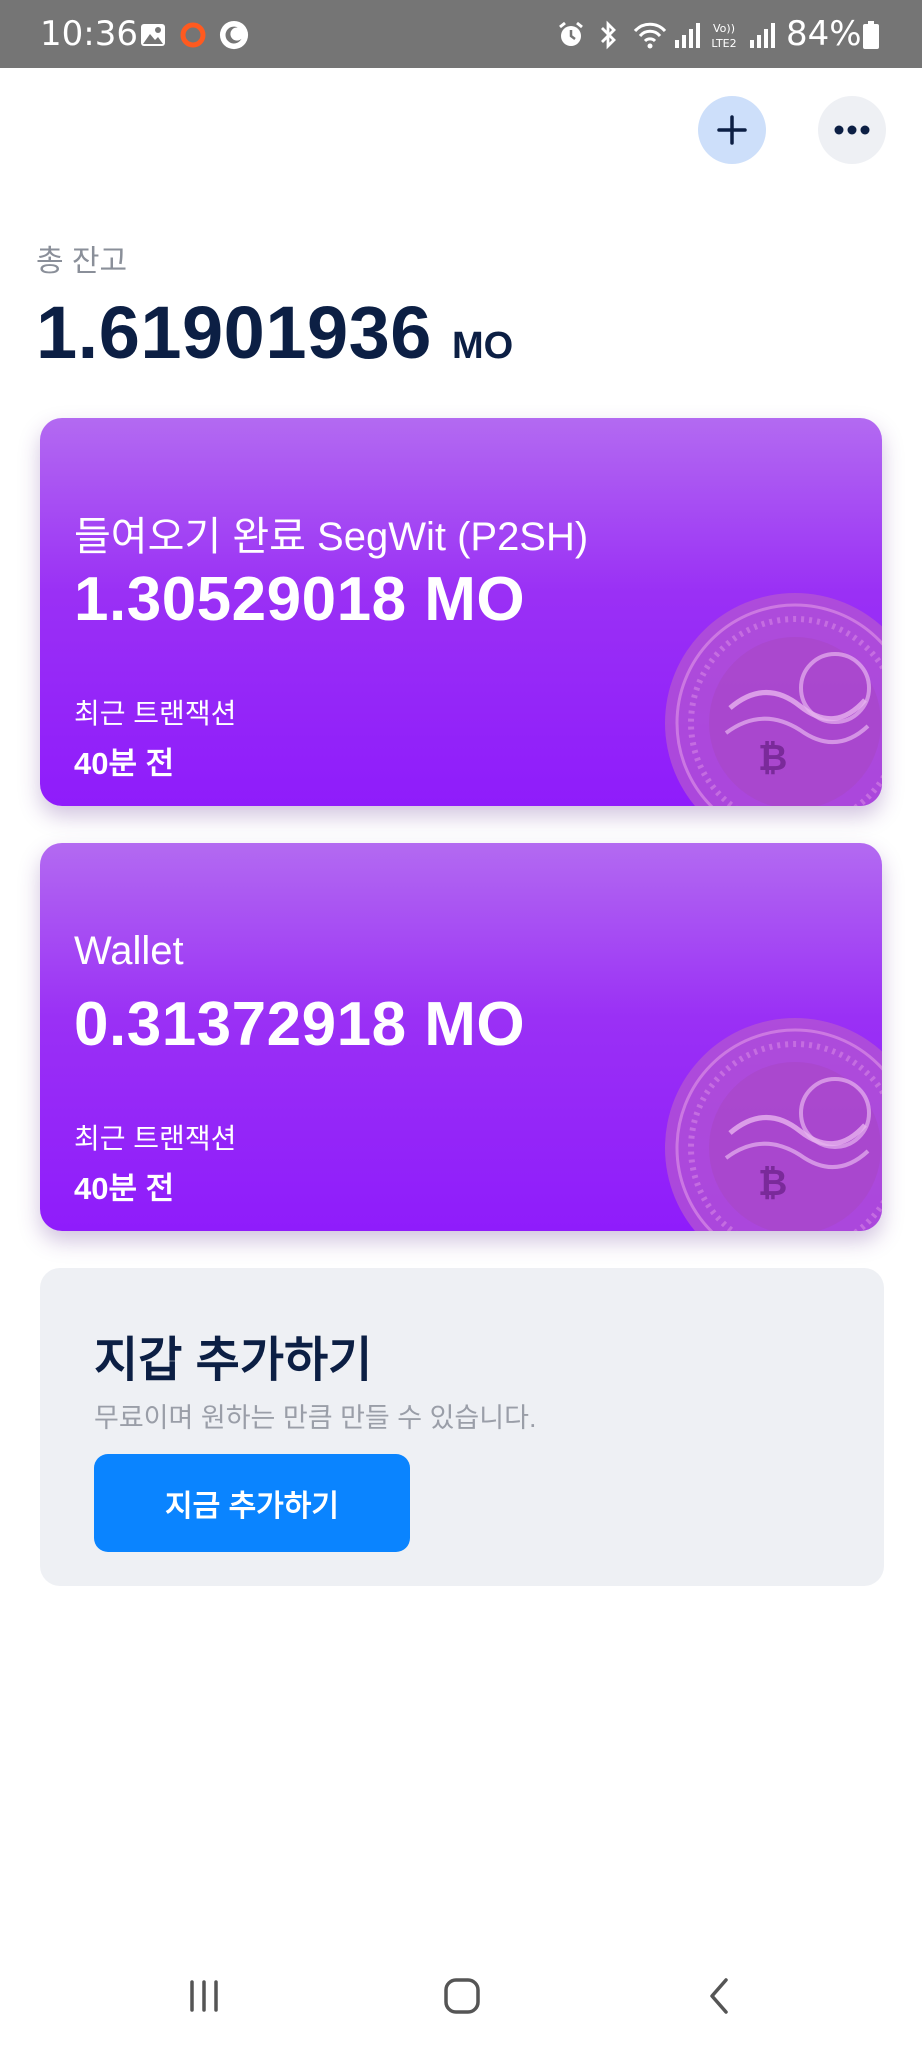 The width and height of the screenshot is (922, 2048). What do you see at coordinates (461, 34) in the screenshot?
I see `status-bar: 10:36 Vo)) LTE2 84%` at bounding box center [461, 34].